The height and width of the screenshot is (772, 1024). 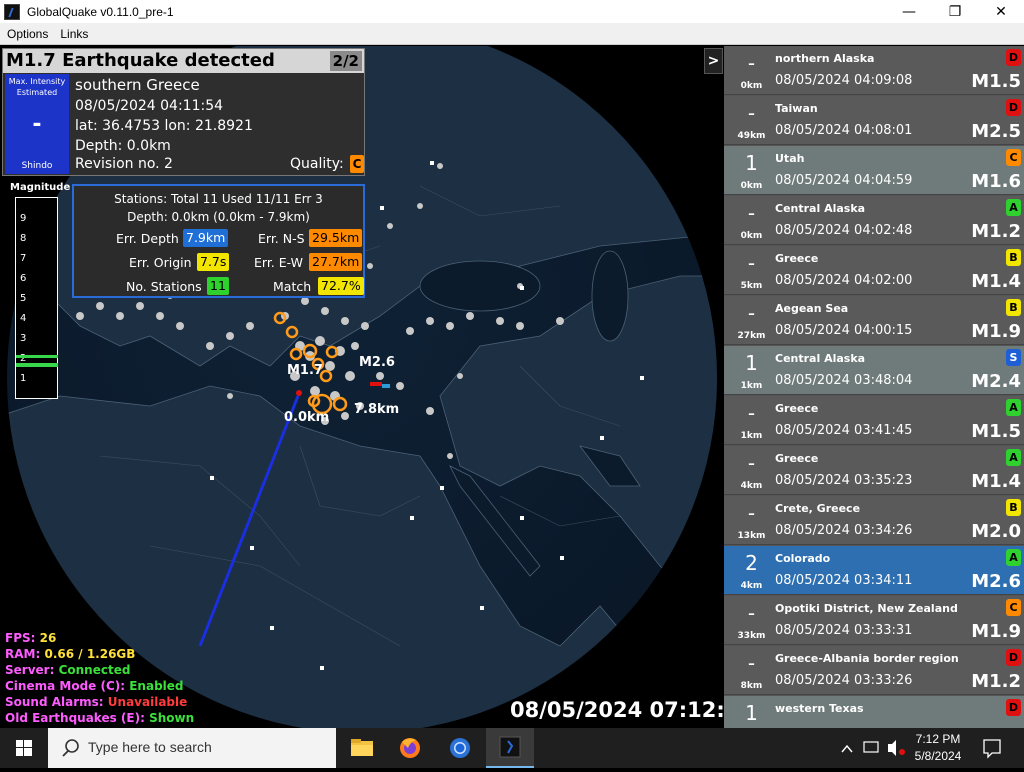 I want to click on quake-list-item: 1 0km Utah 08/05/2024 04:04:59 M1.6 C, so click(x=874, y=170).